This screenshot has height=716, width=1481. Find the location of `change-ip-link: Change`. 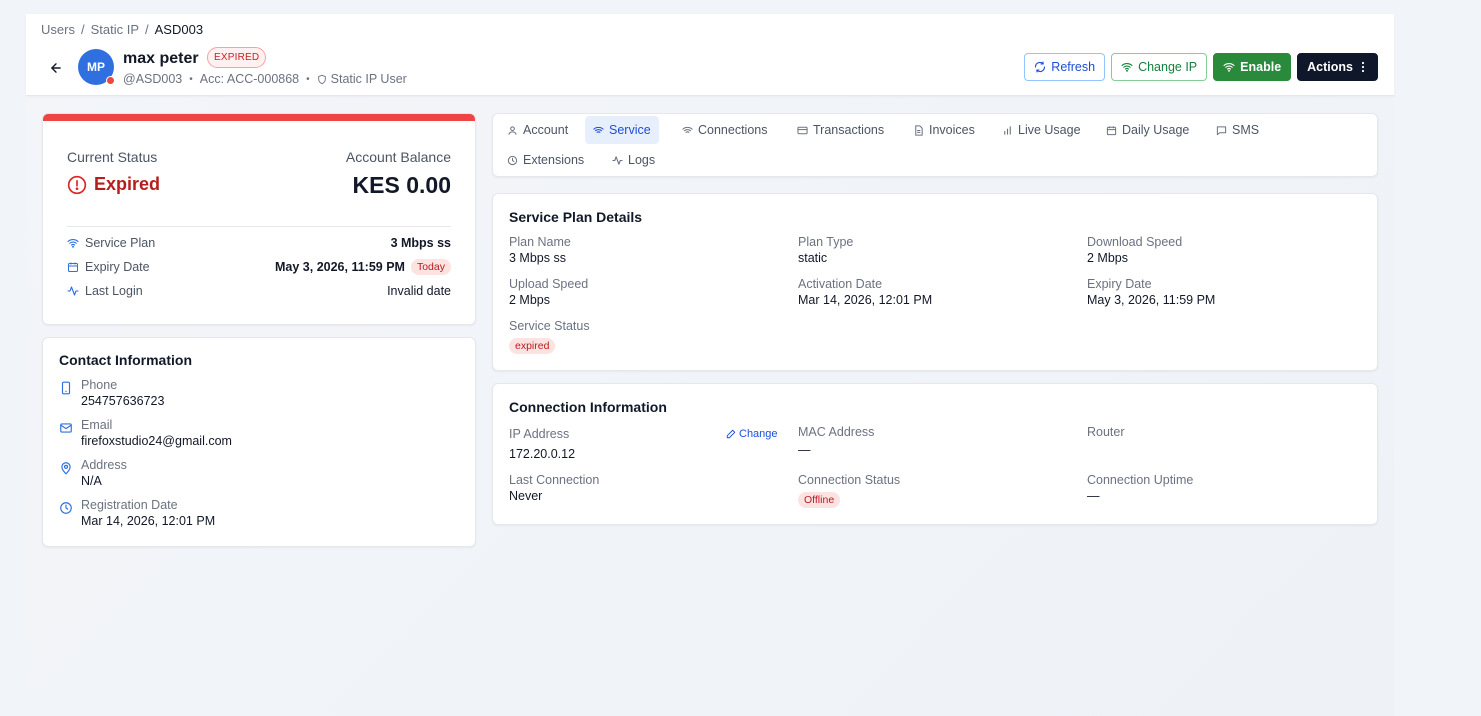

change-ip-link: Change is located at coordinates (752, 434).